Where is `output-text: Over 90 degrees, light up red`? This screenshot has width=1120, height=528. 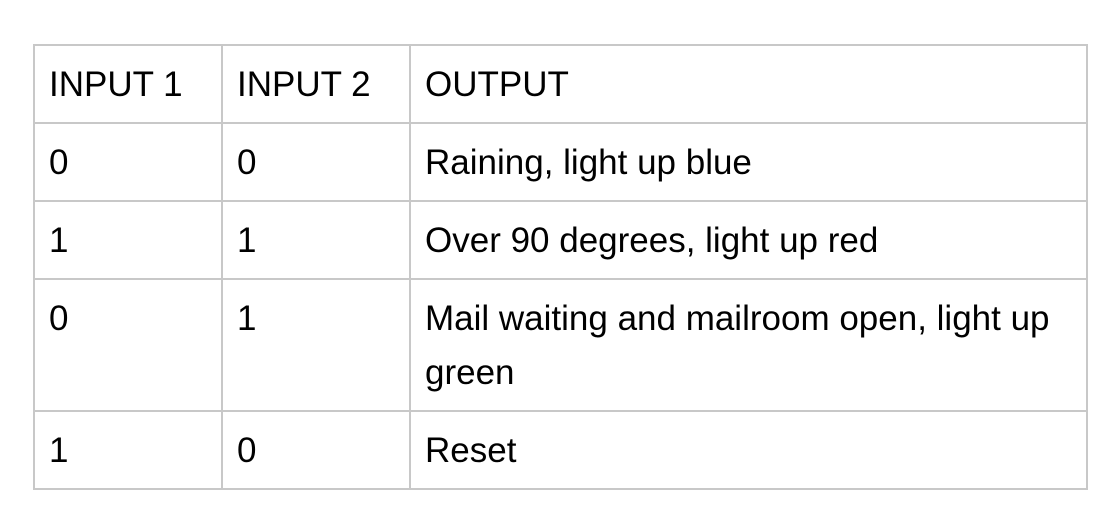
output-text: Over 90 degrees, light up red is located at coordinates (652, 240).